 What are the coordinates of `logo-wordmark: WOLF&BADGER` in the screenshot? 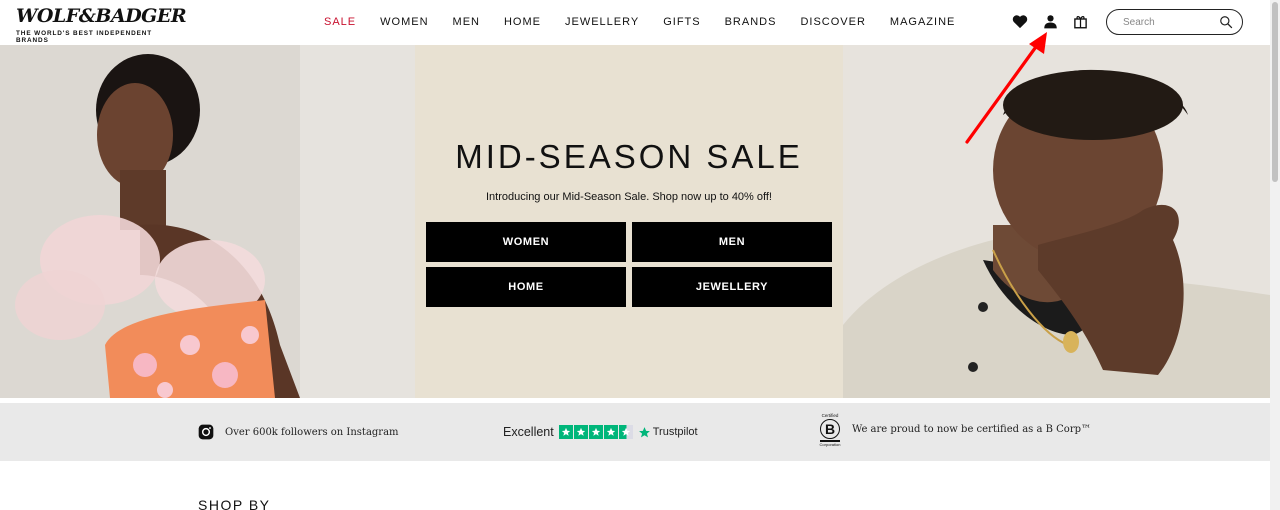 It's located at (101, 16).